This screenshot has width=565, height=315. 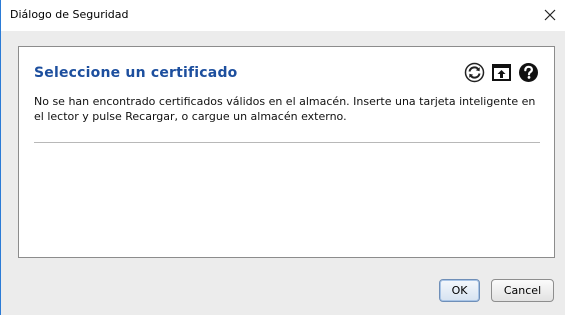 I want to click on reload-icon, so click(x=474, y=72).